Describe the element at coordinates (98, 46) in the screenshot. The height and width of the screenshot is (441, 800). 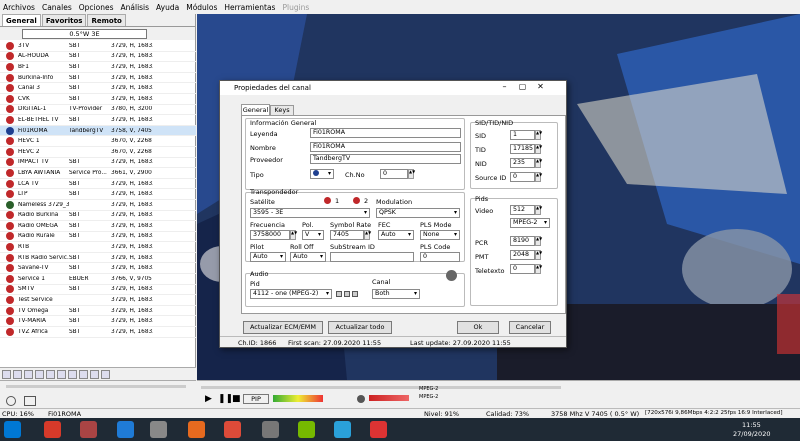
I see `channel-row: 3TV SBT 3729, H, 16833` at that location.